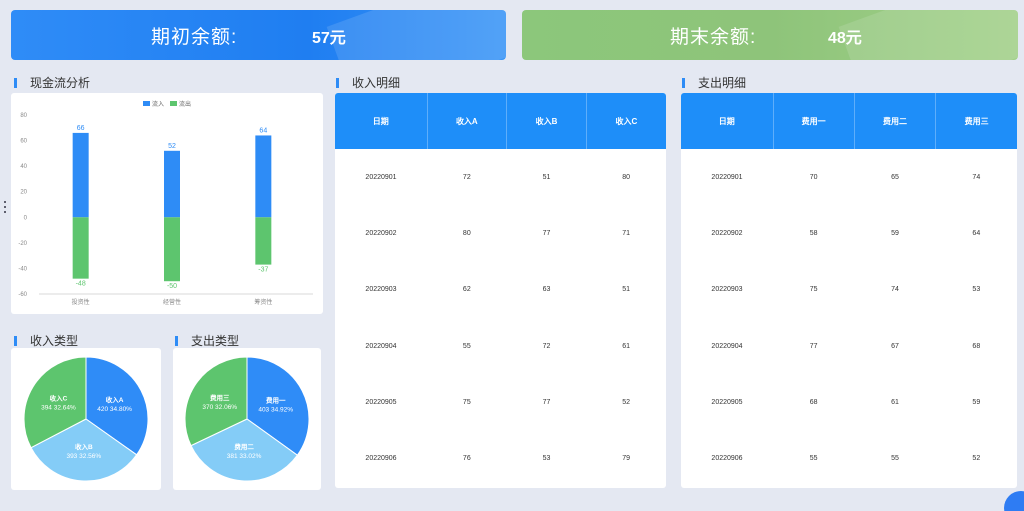 The image size is (1024, 511). What do you see at coordinates (500, 346) in the screenshot?
I see `table-row: 20220904 55 72 61` at bounding box center [500, 346].